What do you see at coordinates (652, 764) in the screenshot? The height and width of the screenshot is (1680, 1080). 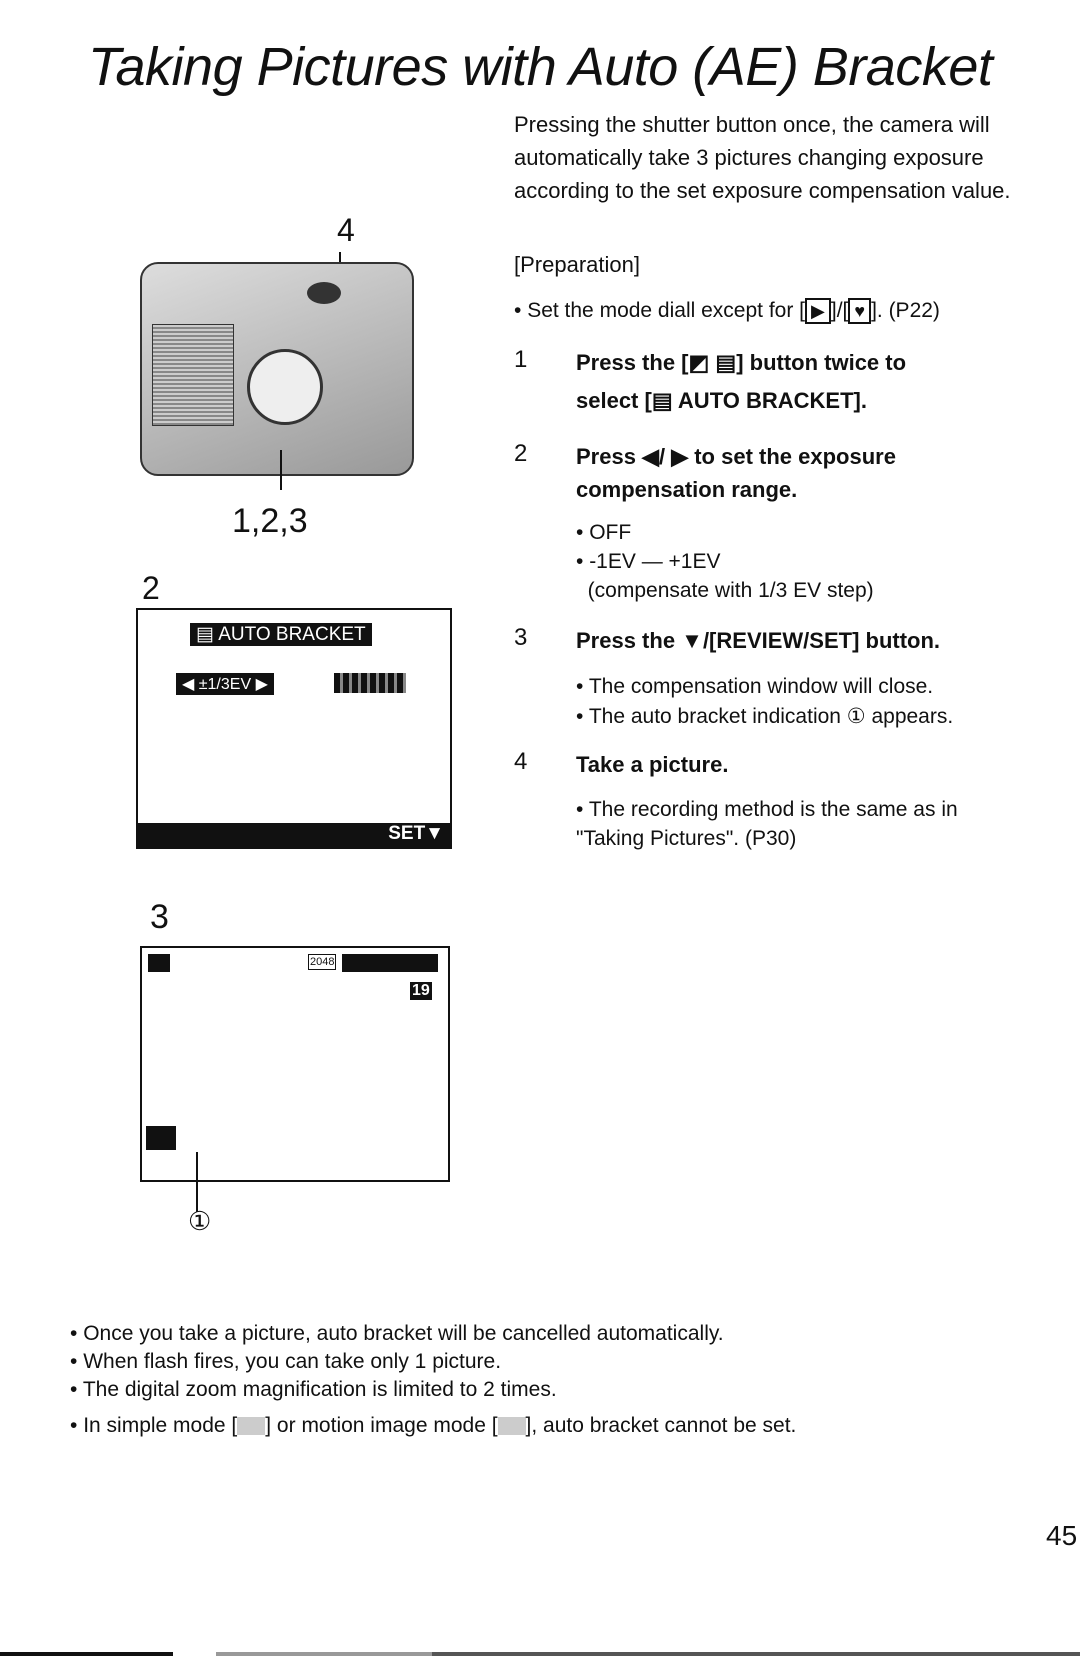 I see `step-4-text: Take a picture.` at bounding box center [652, 764].